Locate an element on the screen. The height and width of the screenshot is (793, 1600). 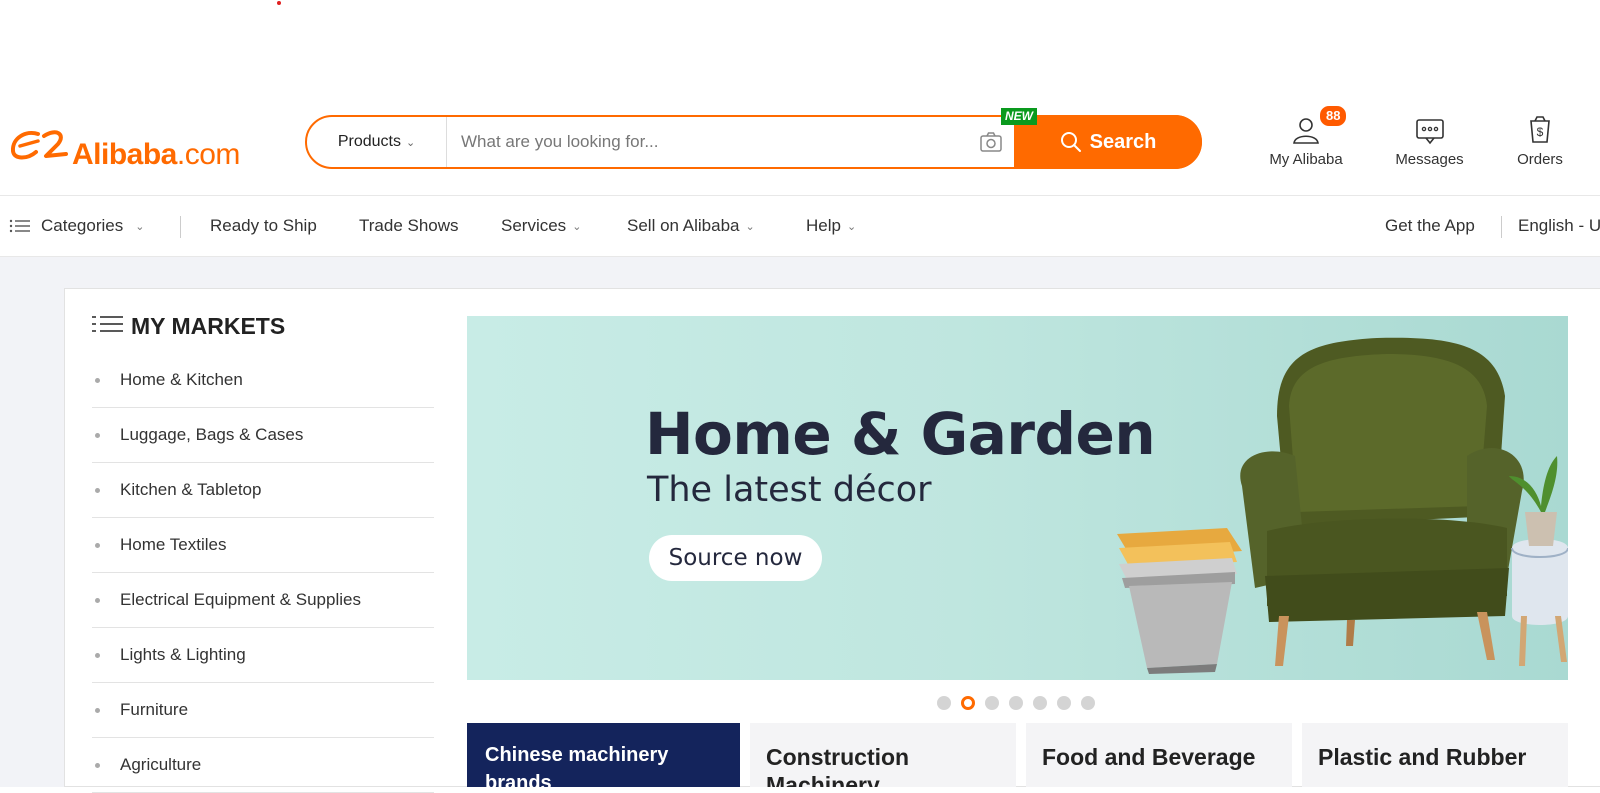
top-blank-area is located at coordinates (800, 50).